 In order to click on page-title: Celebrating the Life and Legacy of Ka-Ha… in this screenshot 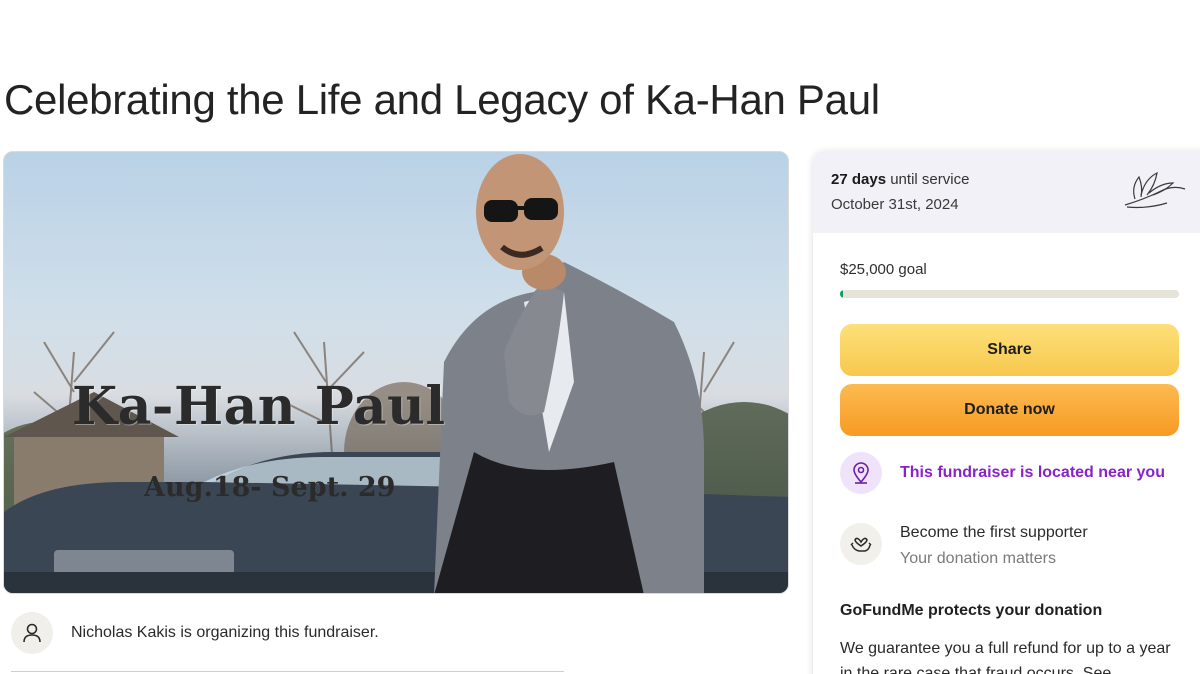, I will do `click(442, 99)`.